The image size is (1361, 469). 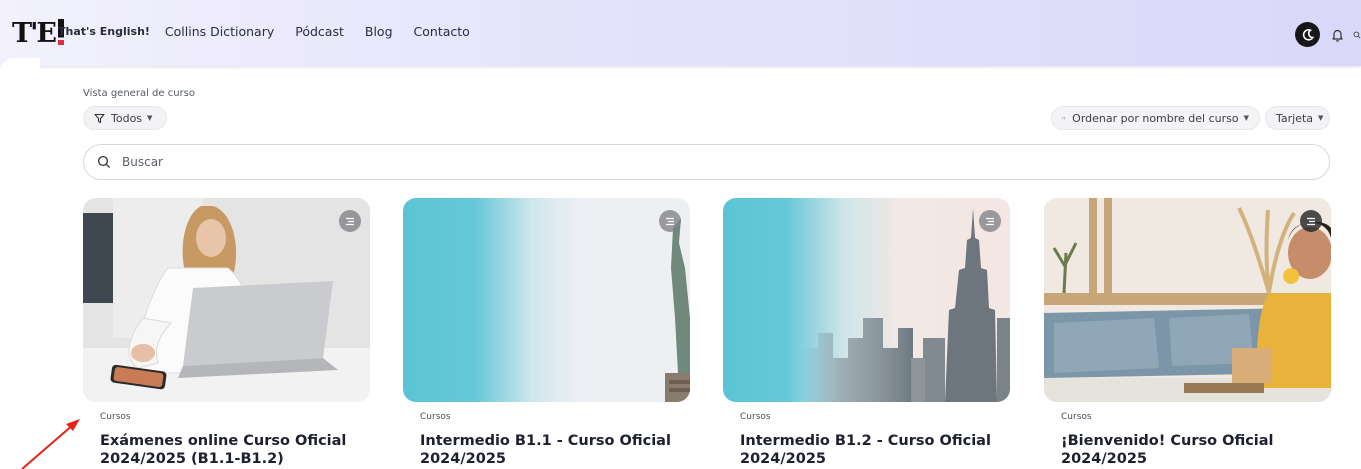 I want to click on nav-link-contacto: Contacto, so click(x=442, y=31).